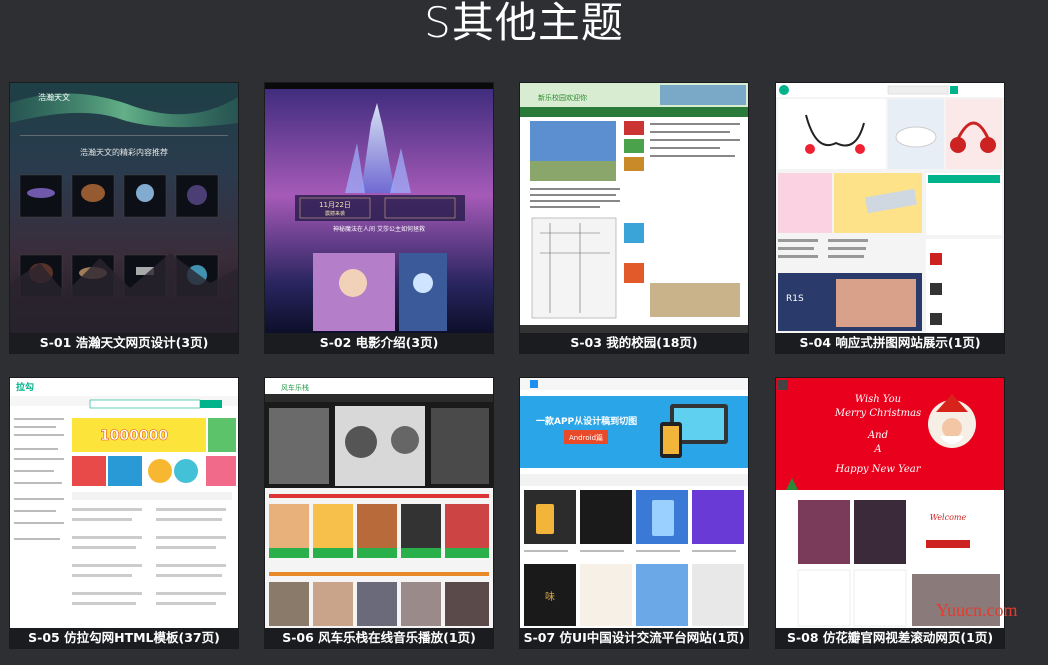  I want to click on preview-date: 11月22日, so click(335, 205).